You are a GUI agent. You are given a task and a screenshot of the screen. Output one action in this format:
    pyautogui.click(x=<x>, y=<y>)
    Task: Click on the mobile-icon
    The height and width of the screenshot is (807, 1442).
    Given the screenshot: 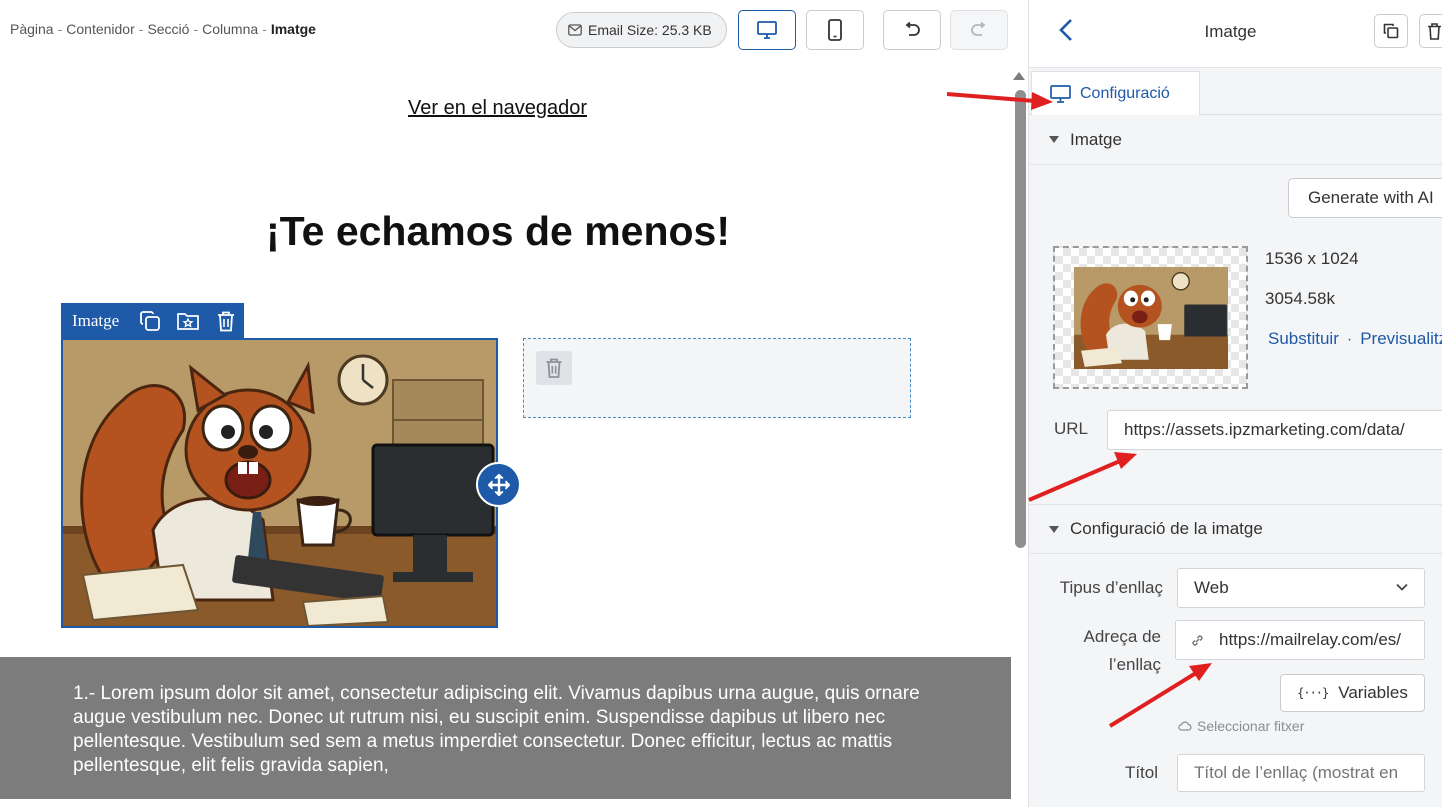 What is the action you would take?
    pyautogui.click(x=835, y=30)
    